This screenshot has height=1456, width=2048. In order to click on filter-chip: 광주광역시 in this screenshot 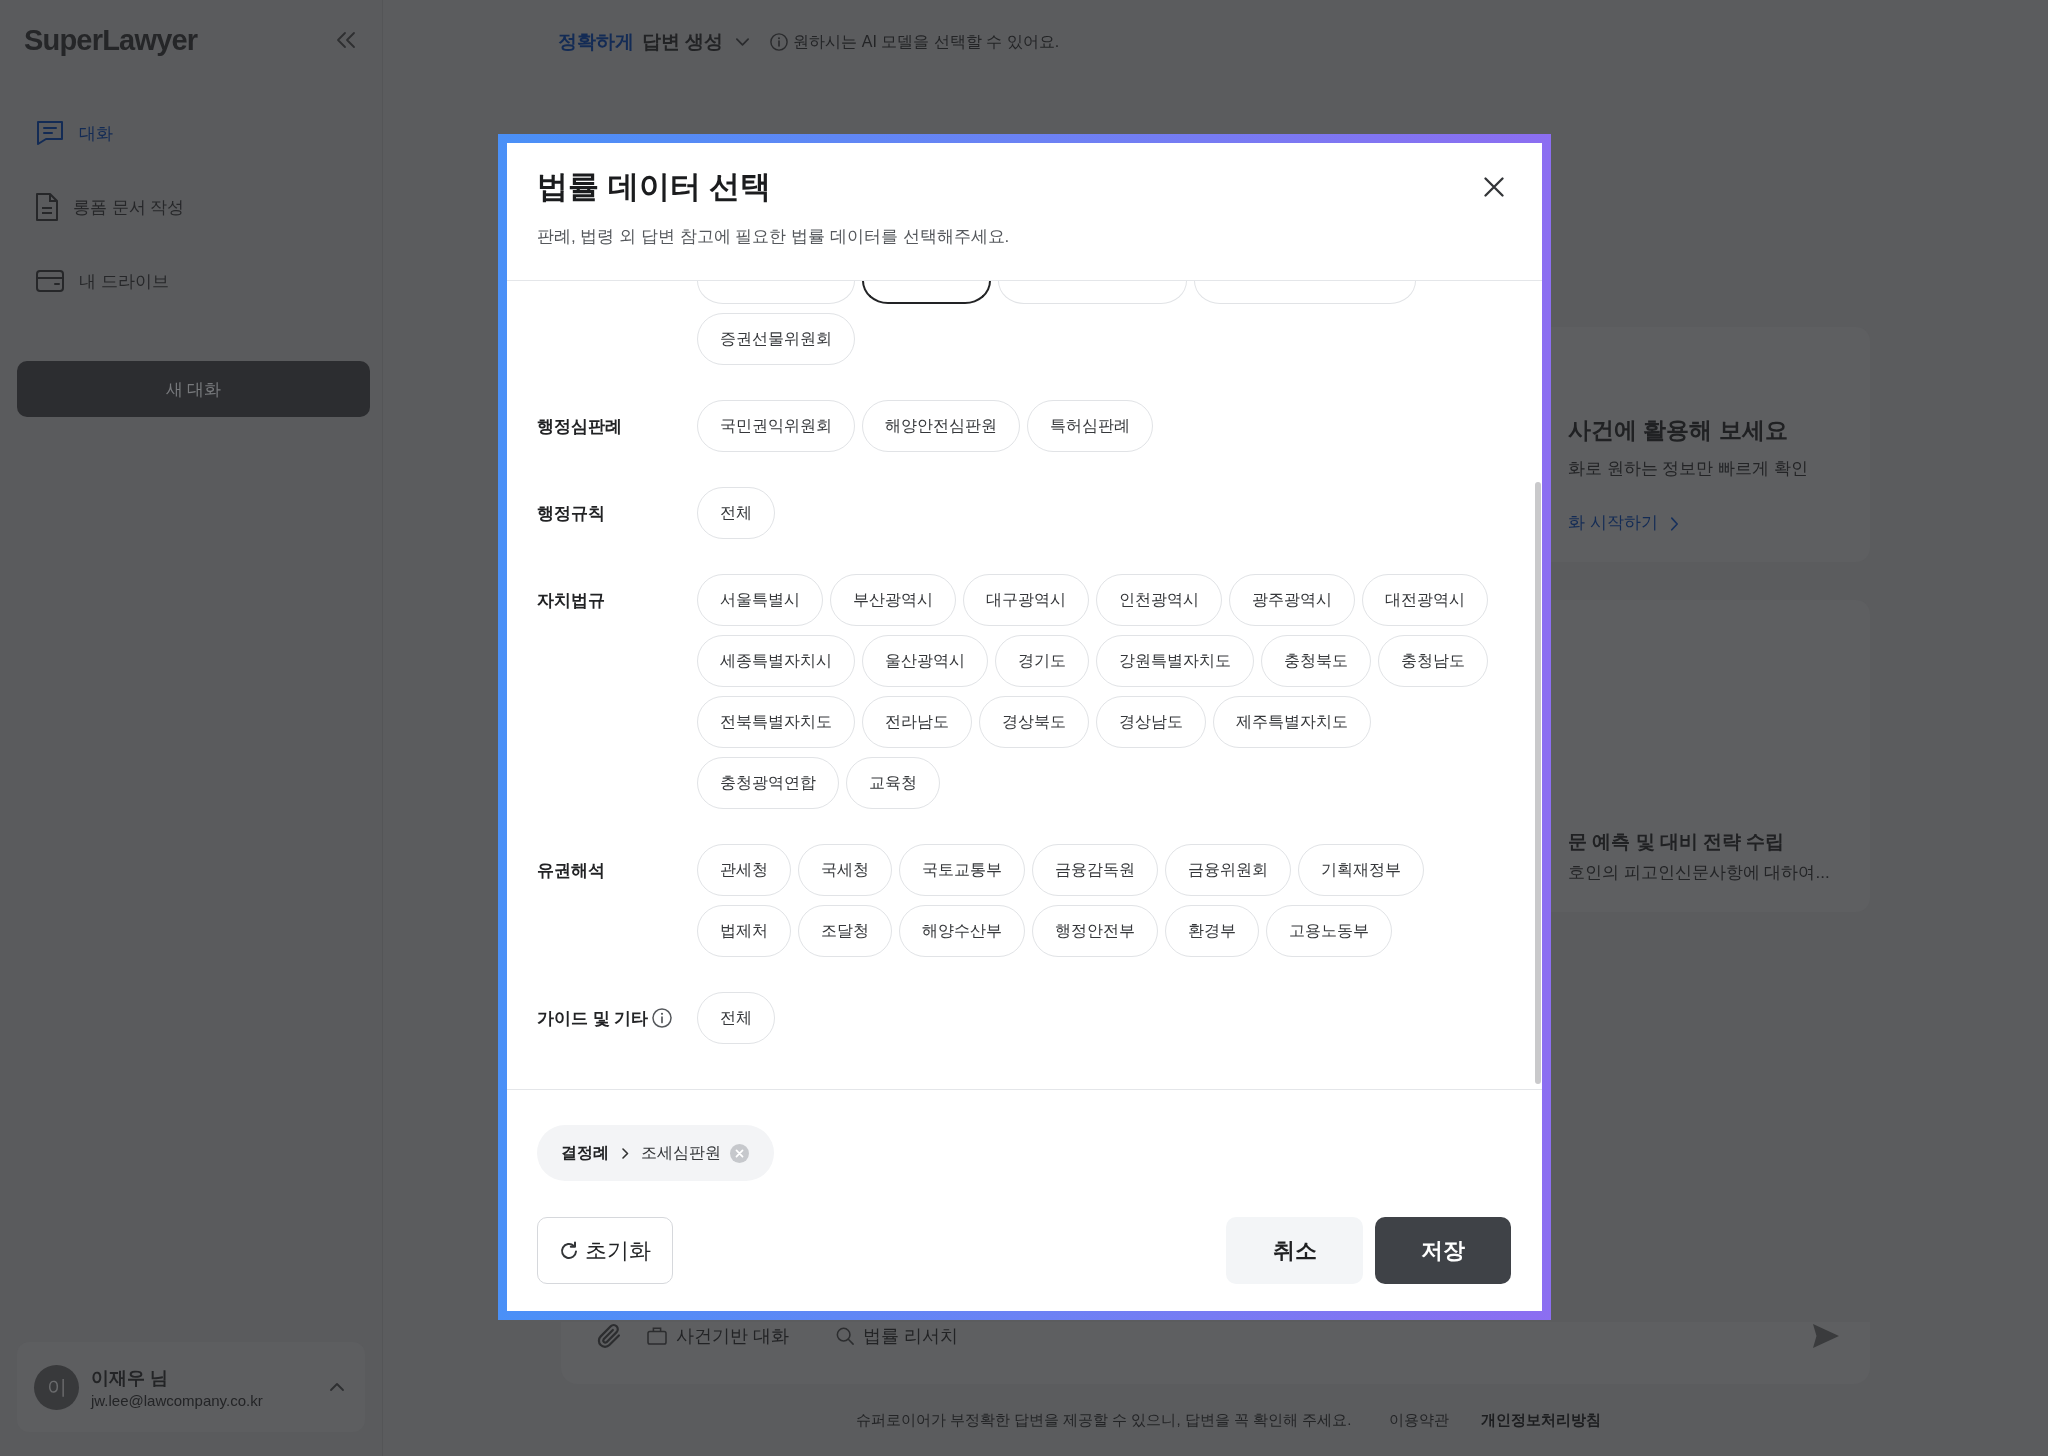, I will do `click(1292, 600)`.